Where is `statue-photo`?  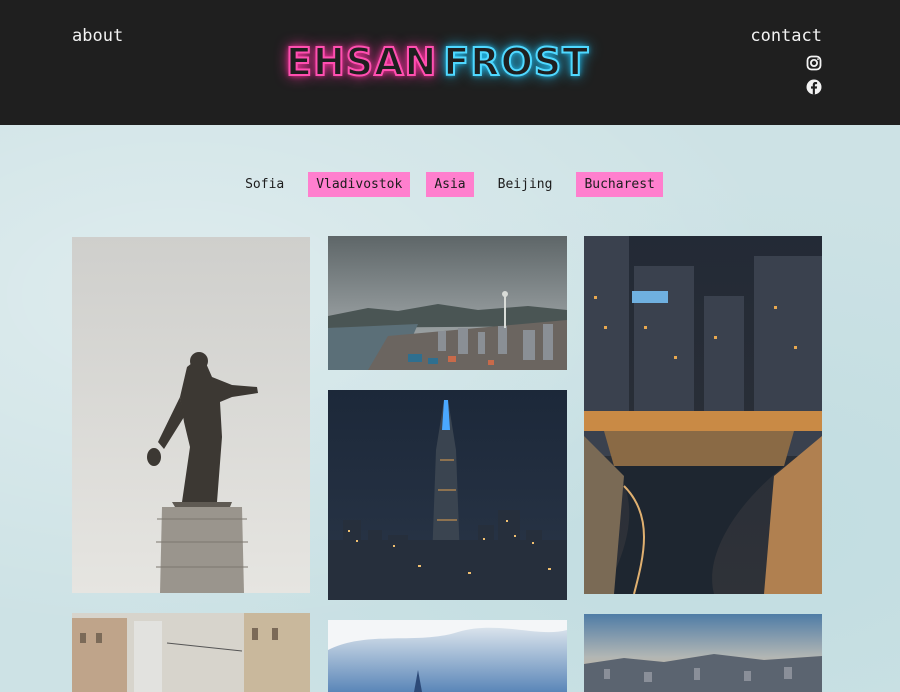
statue-photo is located at coordinates (191, 415).